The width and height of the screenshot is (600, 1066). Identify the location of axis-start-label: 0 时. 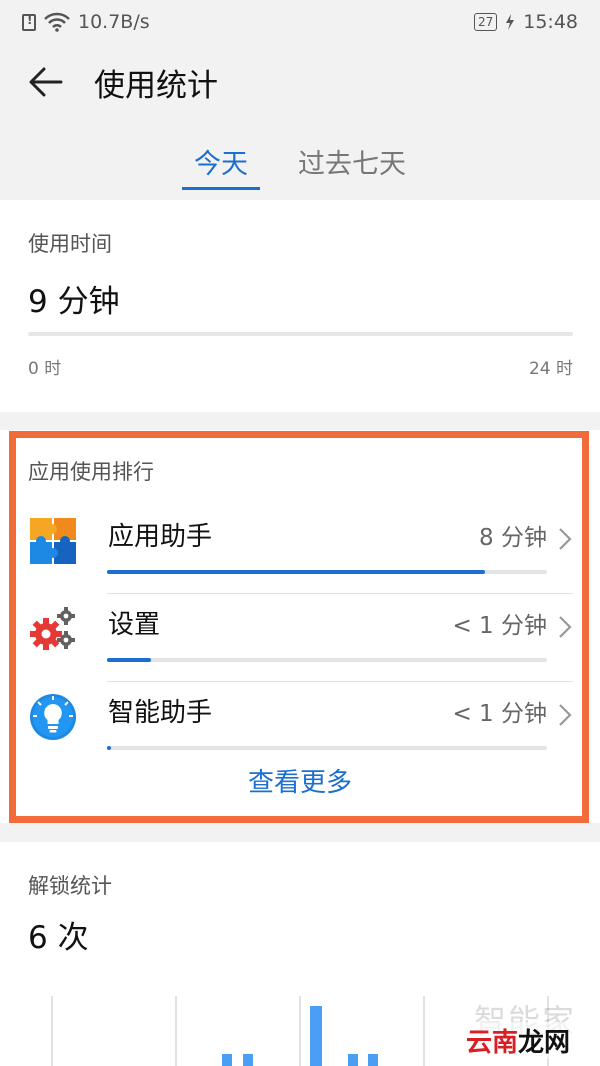
(45, 369).